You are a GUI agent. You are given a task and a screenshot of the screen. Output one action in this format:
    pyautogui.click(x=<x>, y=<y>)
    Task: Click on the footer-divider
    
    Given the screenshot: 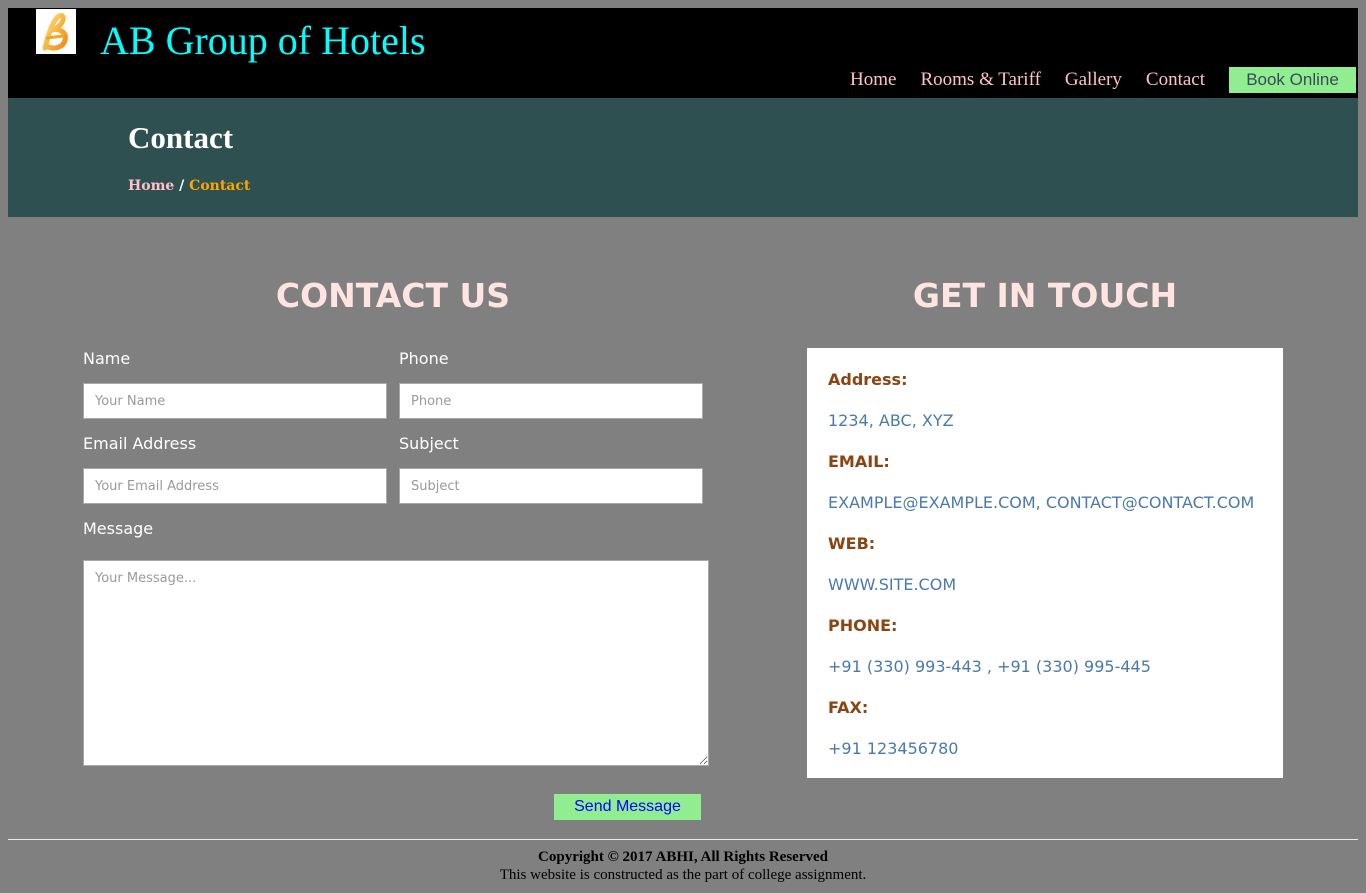 What is the action you would take?
    pyautogui.click(x=683, y=839)
    